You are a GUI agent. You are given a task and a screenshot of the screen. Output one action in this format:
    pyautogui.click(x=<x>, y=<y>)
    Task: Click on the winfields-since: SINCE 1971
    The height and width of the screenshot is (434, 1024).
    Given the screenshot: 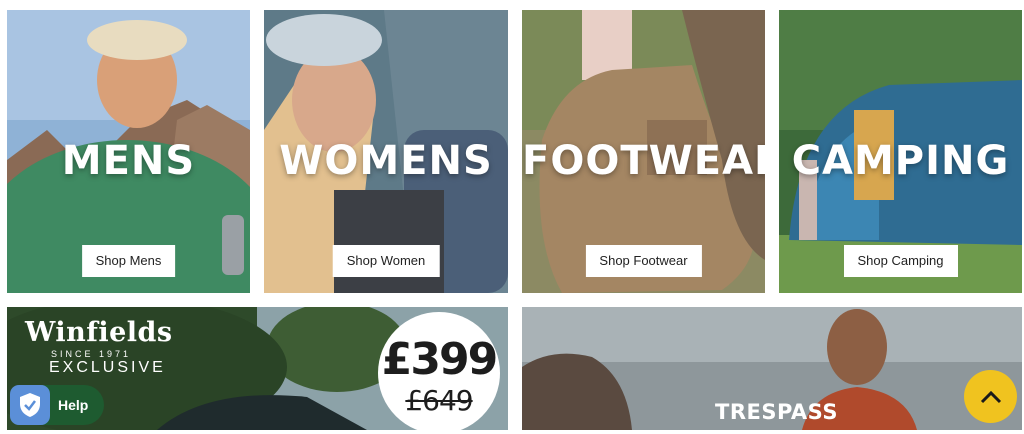 What is the action you would take?
    pyautogui.click(x=91, y=354)
    